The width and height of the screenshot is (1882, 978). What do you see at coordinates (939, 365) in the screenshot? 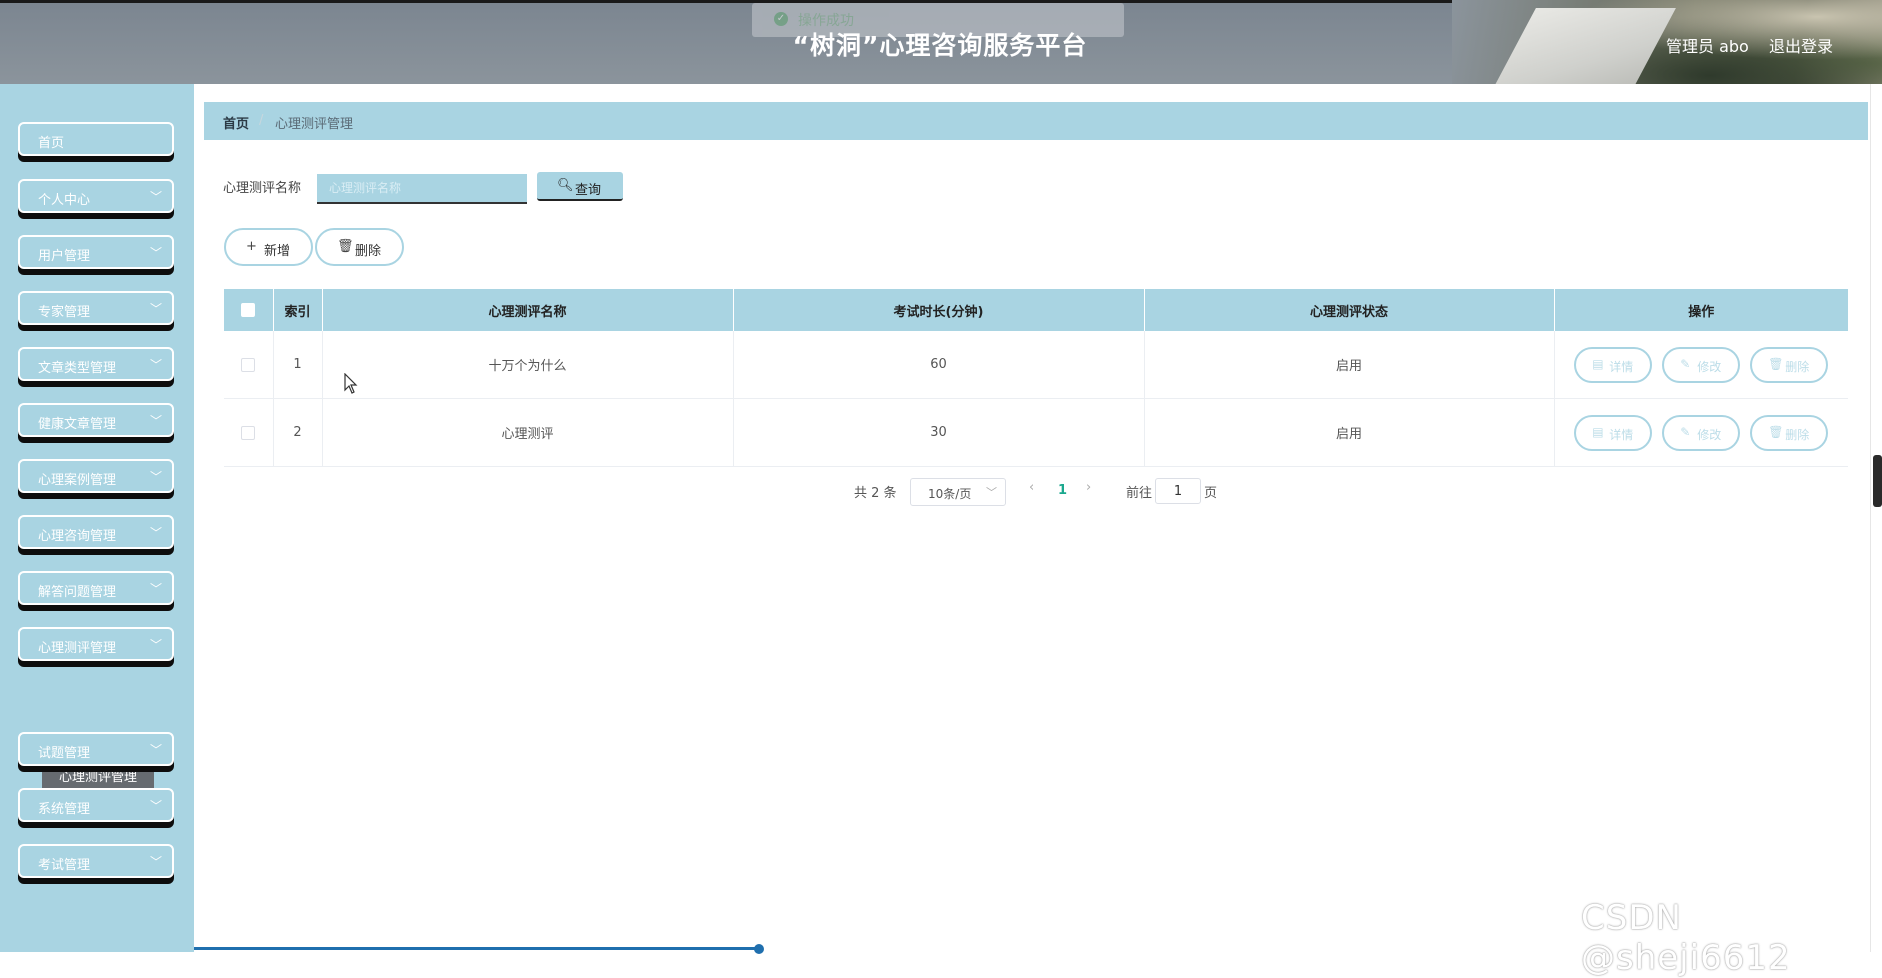
I see `cell-duration: 60` at bounding box center [939, 365].